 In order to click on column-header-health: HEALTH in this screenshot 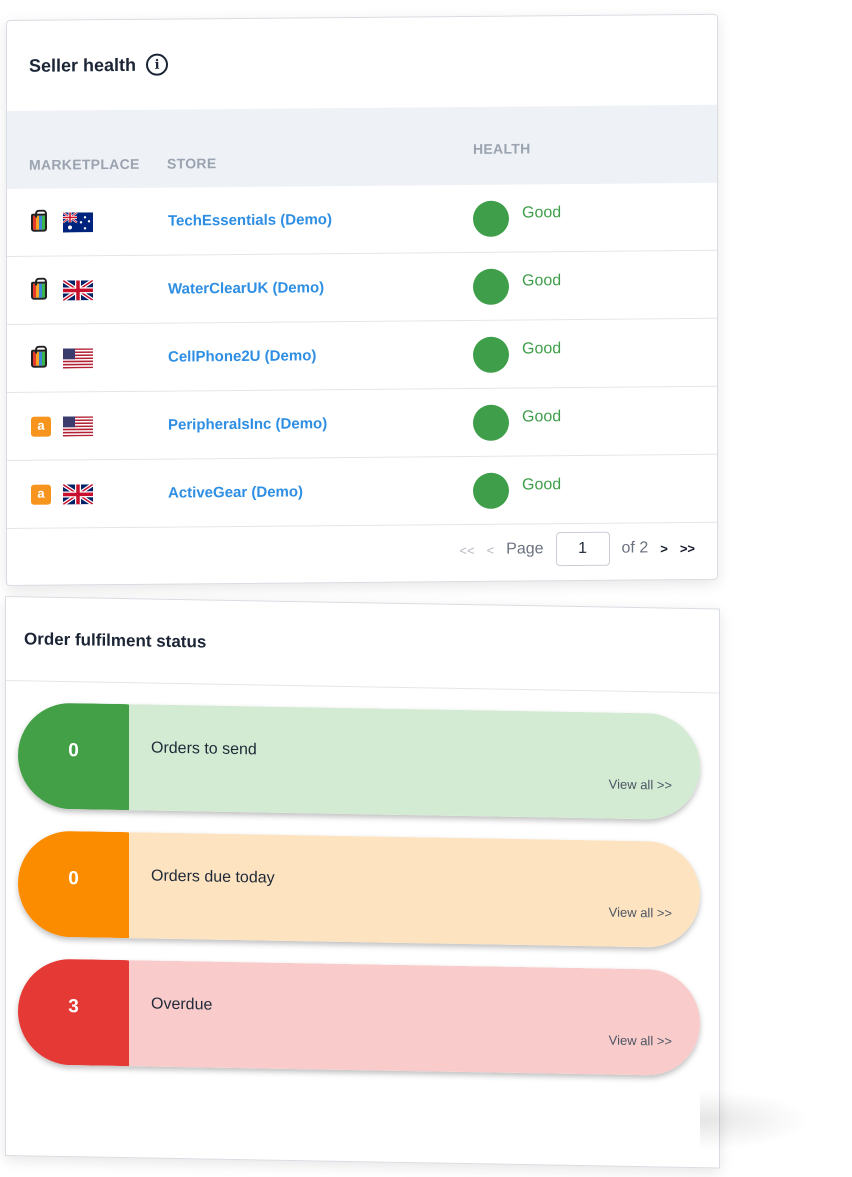, I will do `click(502, 148)`.